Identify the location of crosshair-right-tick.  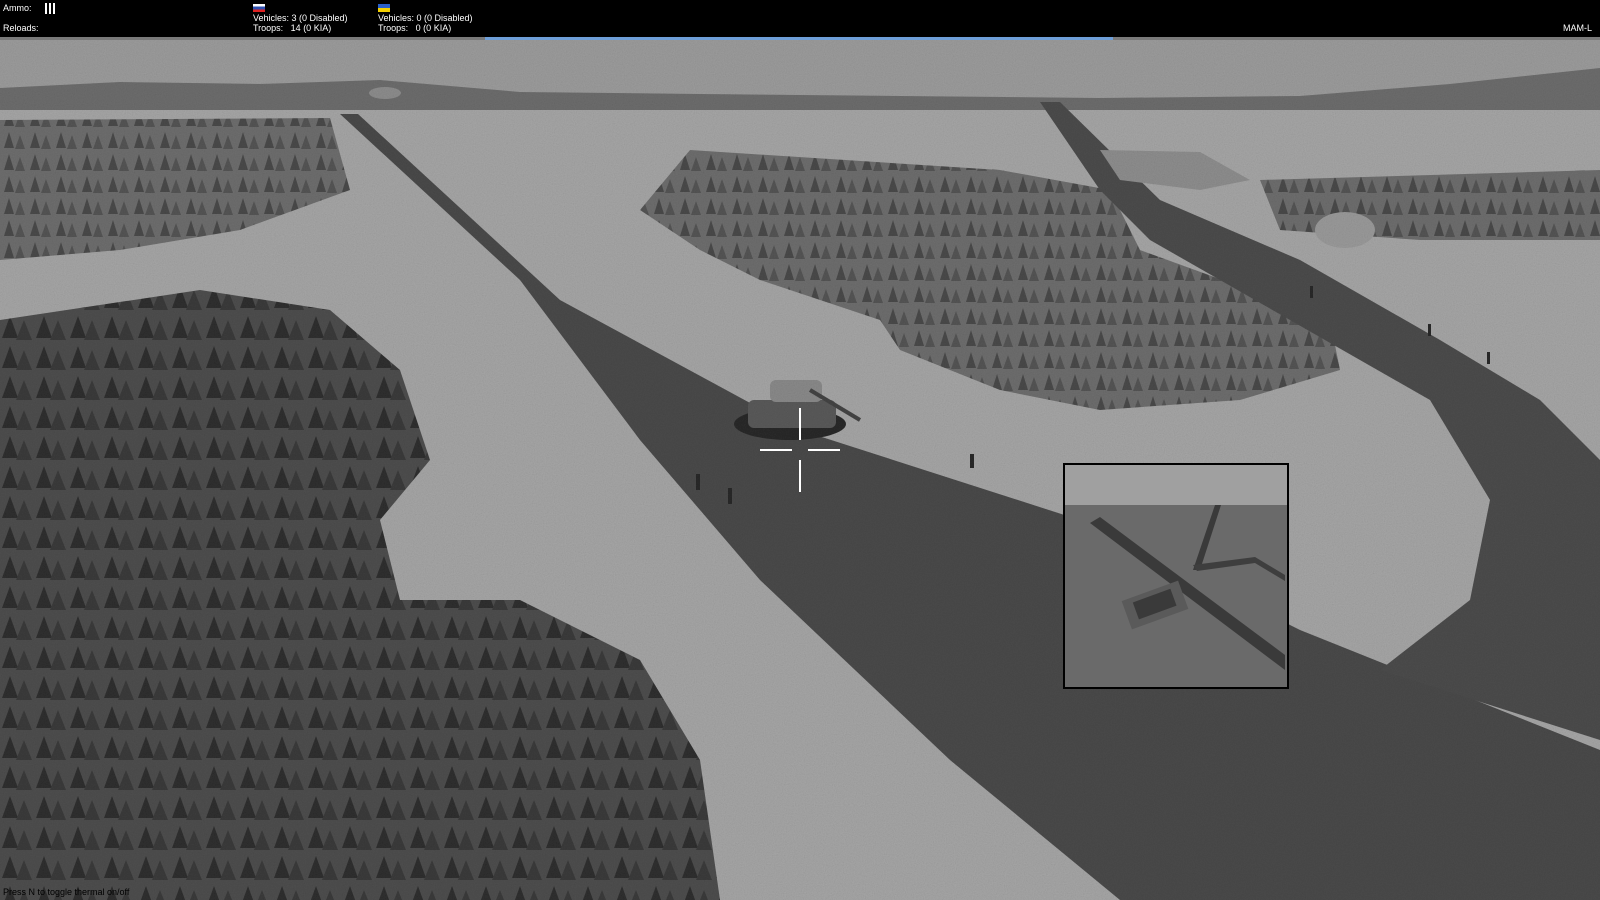
(824, 450).